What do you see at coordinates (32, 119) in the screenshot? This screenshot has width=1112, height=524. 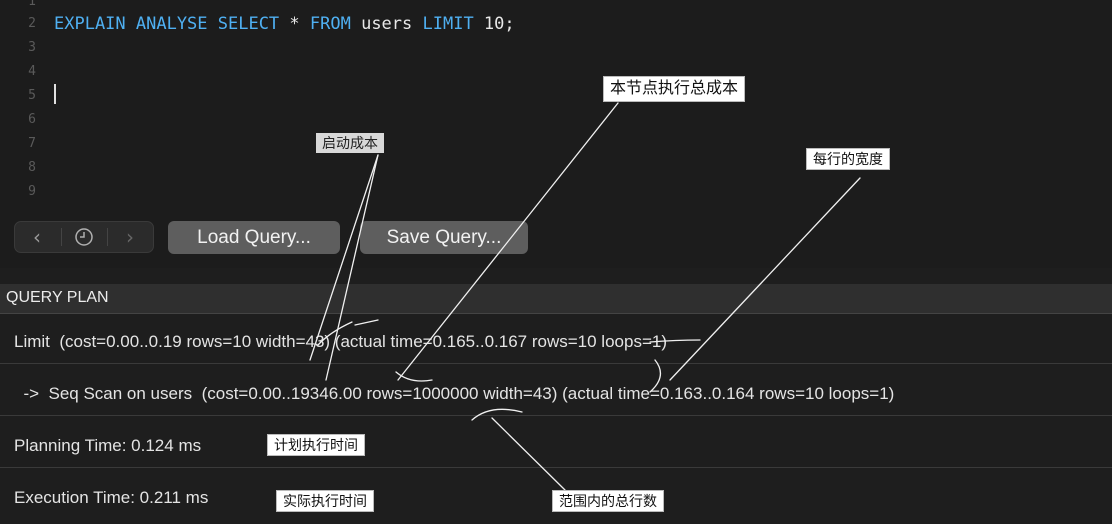 I see `line-number: 6` at bounding box center [32, 119].